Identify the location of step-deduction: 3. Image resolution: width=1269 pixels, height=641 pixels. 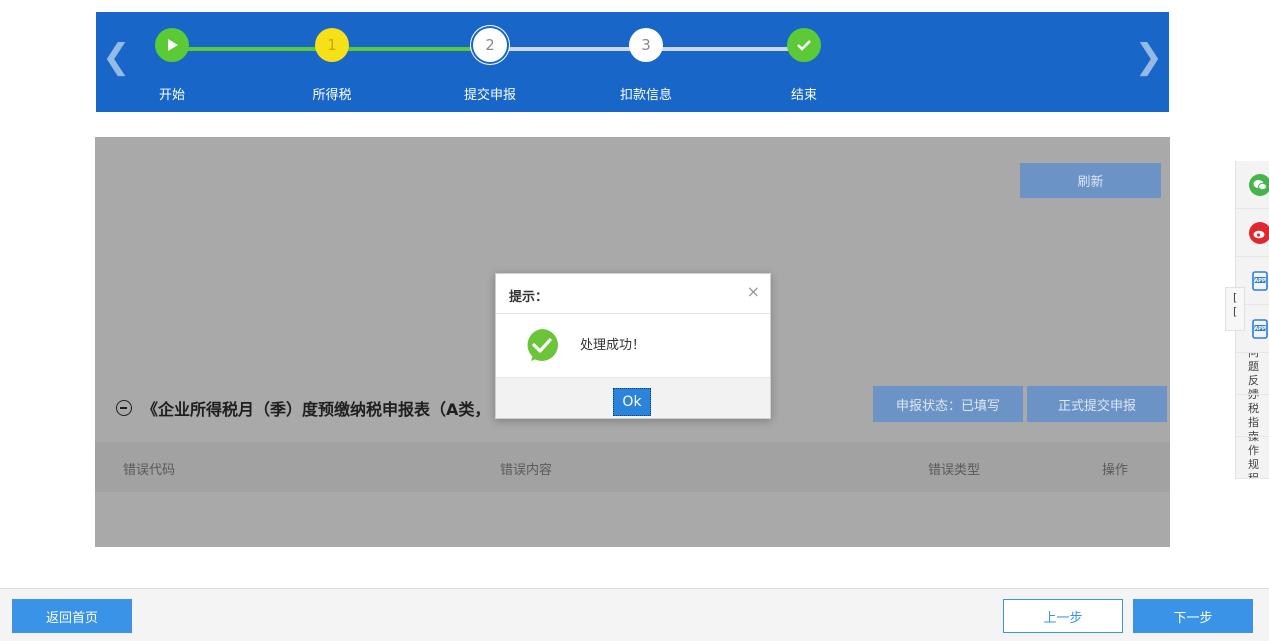
(646, 45).